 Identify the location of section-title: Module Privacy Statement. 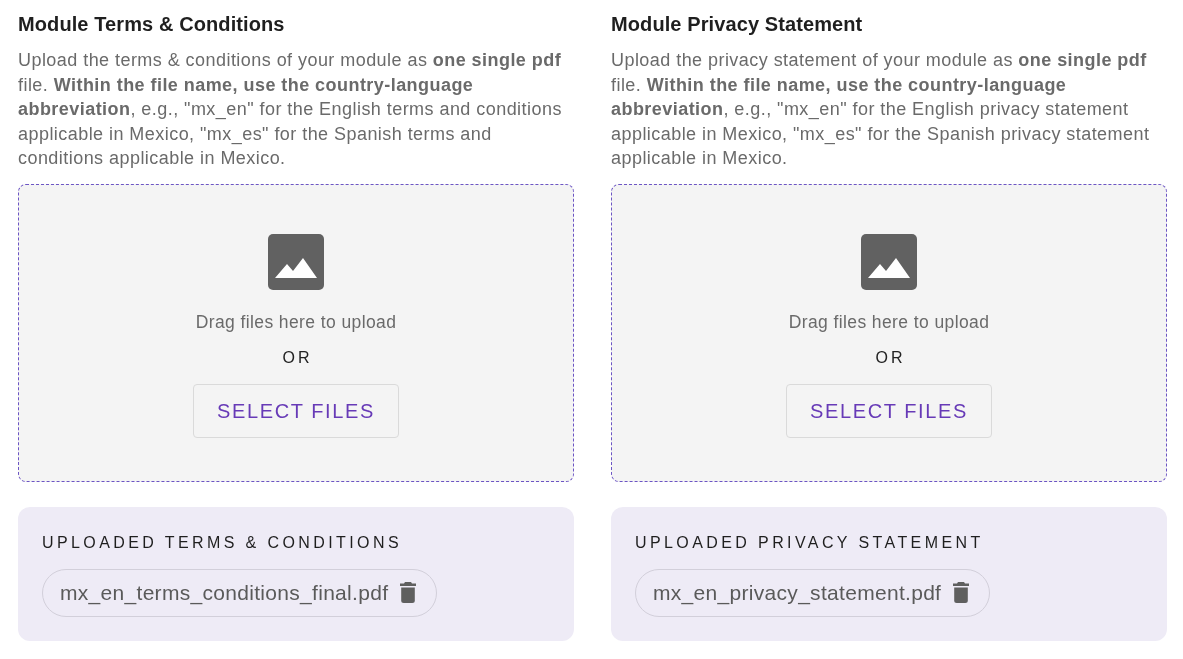
(737, 24).